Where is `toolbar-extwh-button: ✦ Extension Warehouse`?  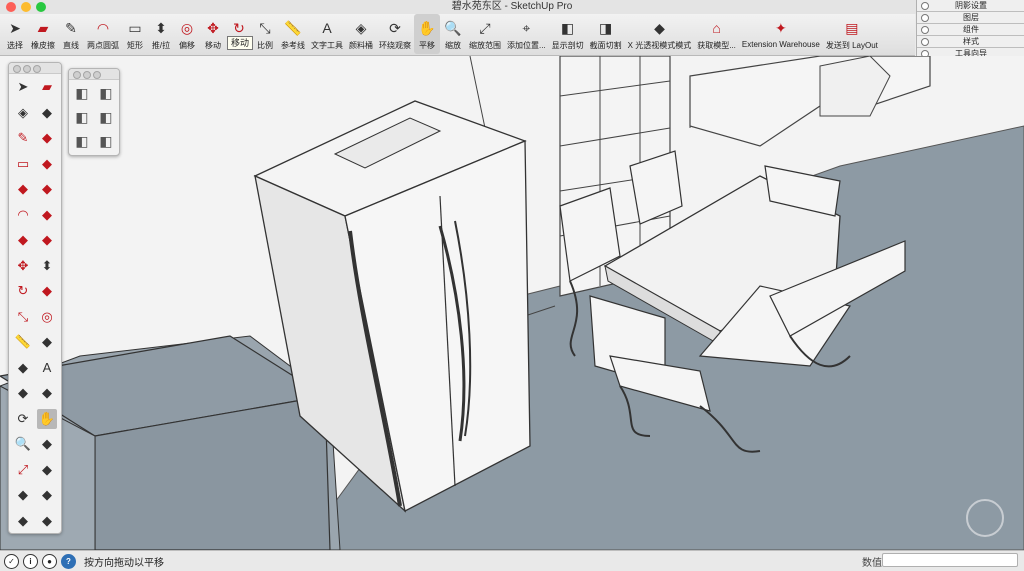 toolbar-extwh-button: ✦ Extension Warehouse is located at coordinates (781, 34).